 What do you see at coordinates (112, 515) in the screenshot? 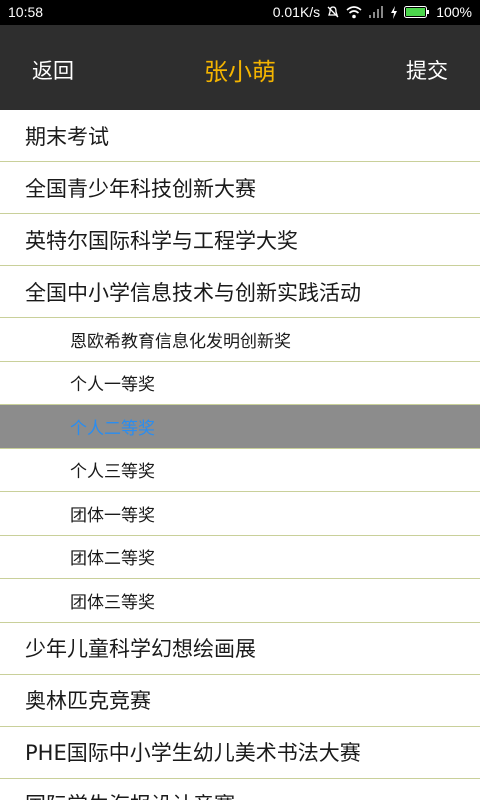
I see `list-item-label: 团体一等奖` at bounding box center [112, 515].